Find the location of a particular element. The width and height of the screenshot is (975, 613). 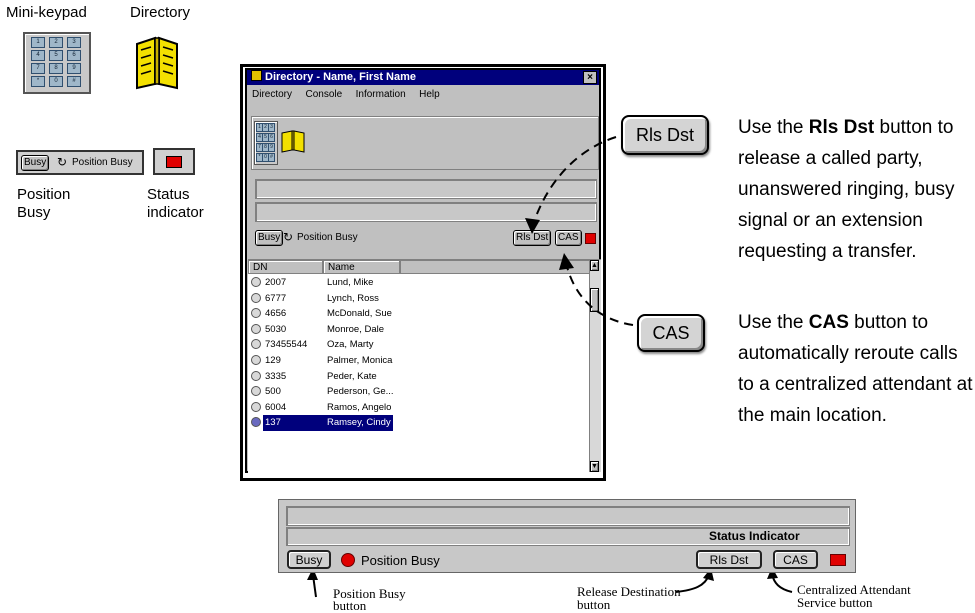

enlarged-status-indicator is located at coordinates (838, 560).